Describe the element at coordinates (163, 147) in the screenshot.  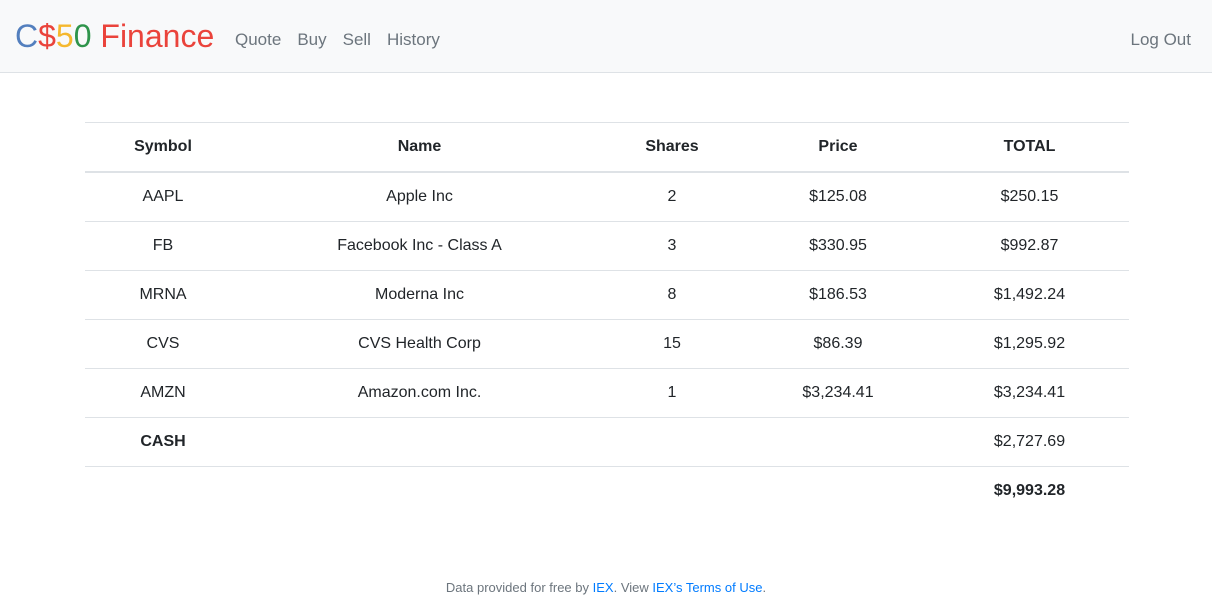
I see `header-symbol: Symbol` at that location.